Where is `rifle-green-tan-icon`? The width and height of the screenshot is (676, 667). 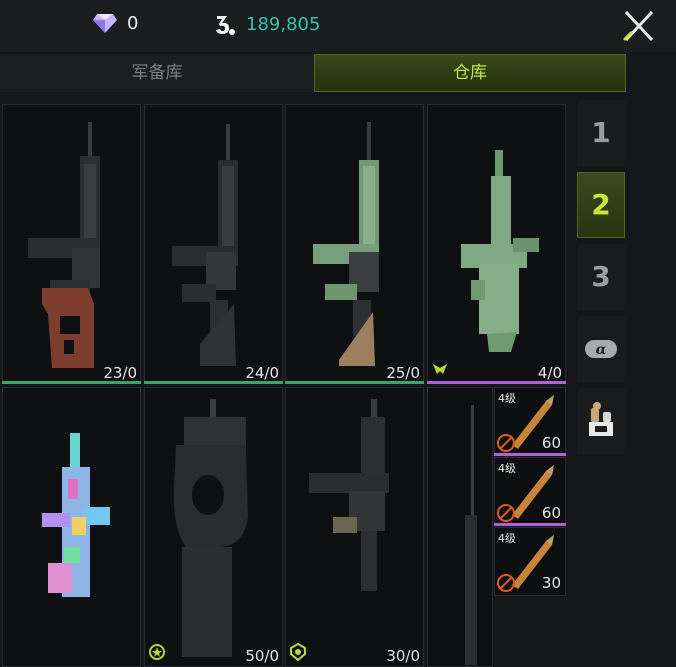 rifle-green-tan-icon is located at coordinates (346, 244).